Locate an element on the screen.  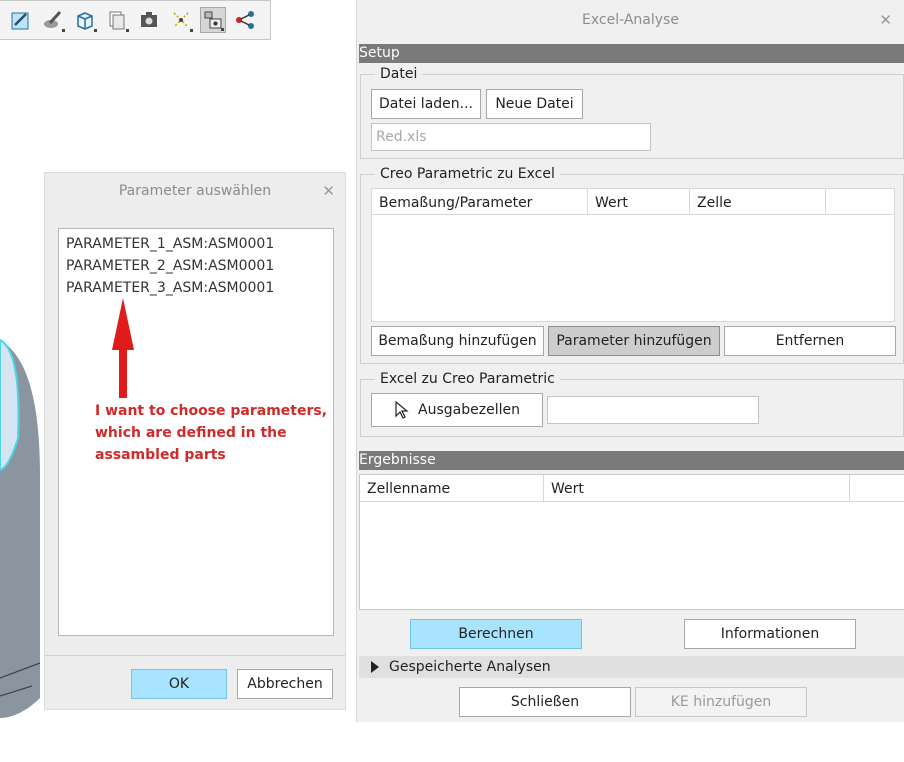
cursor-icon is located at coordinates (402, 410).